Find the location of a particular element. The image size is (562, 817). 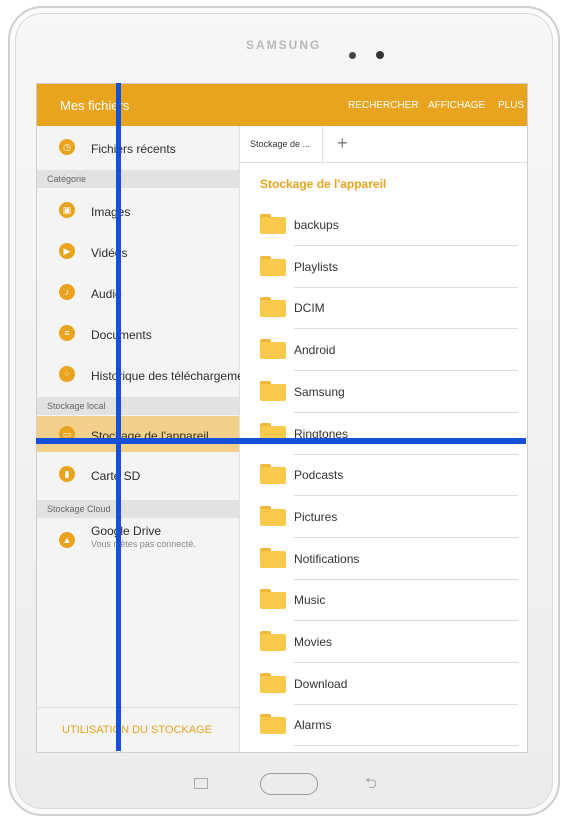

brand-logo: SAMSUNG is located at coordinates (284, 45).